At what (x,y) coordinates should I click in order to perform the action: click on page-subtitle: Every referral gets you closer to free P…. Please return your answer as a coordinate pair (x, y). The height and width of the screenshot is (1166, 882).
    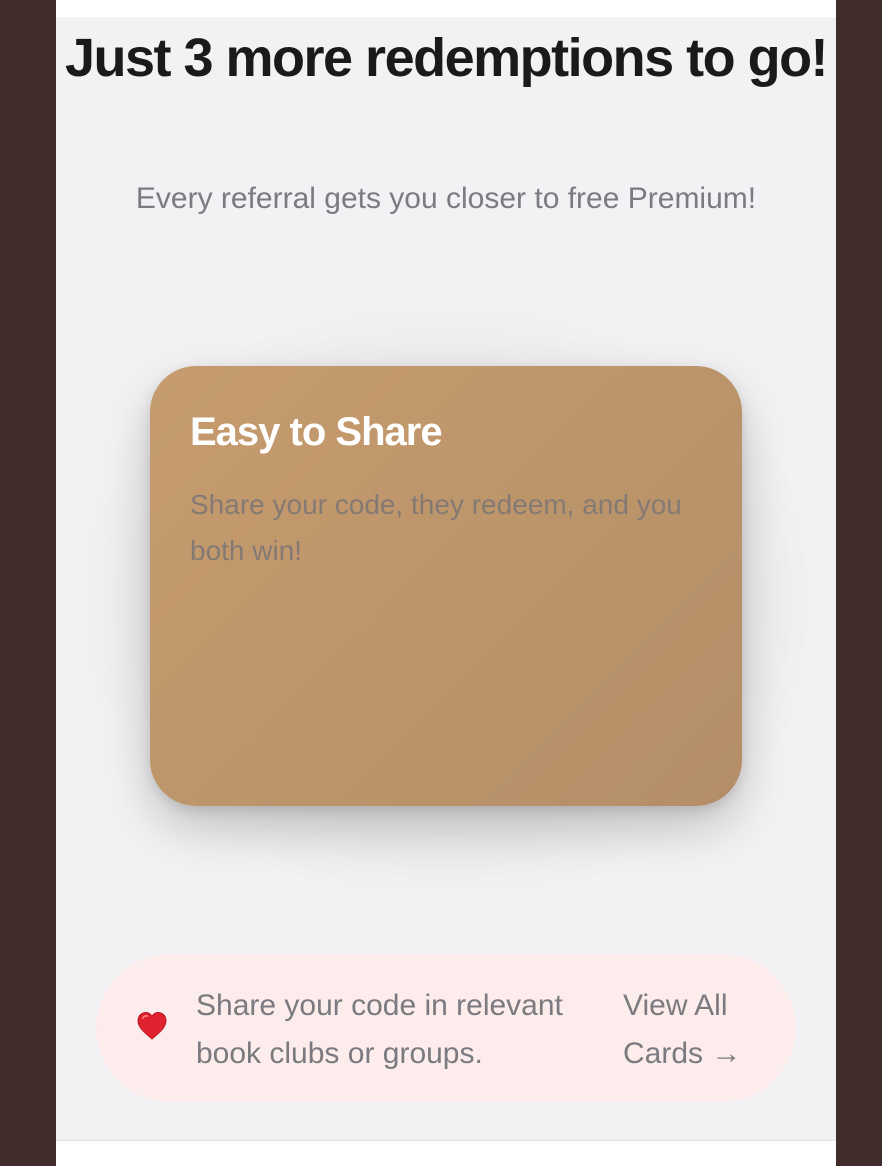
    Looking at the image, I should click on (446, 198).